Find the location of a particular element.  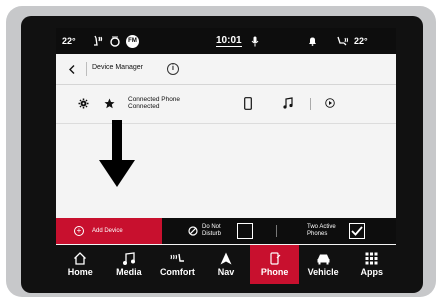

back-button is located at coordinates (72, 69).